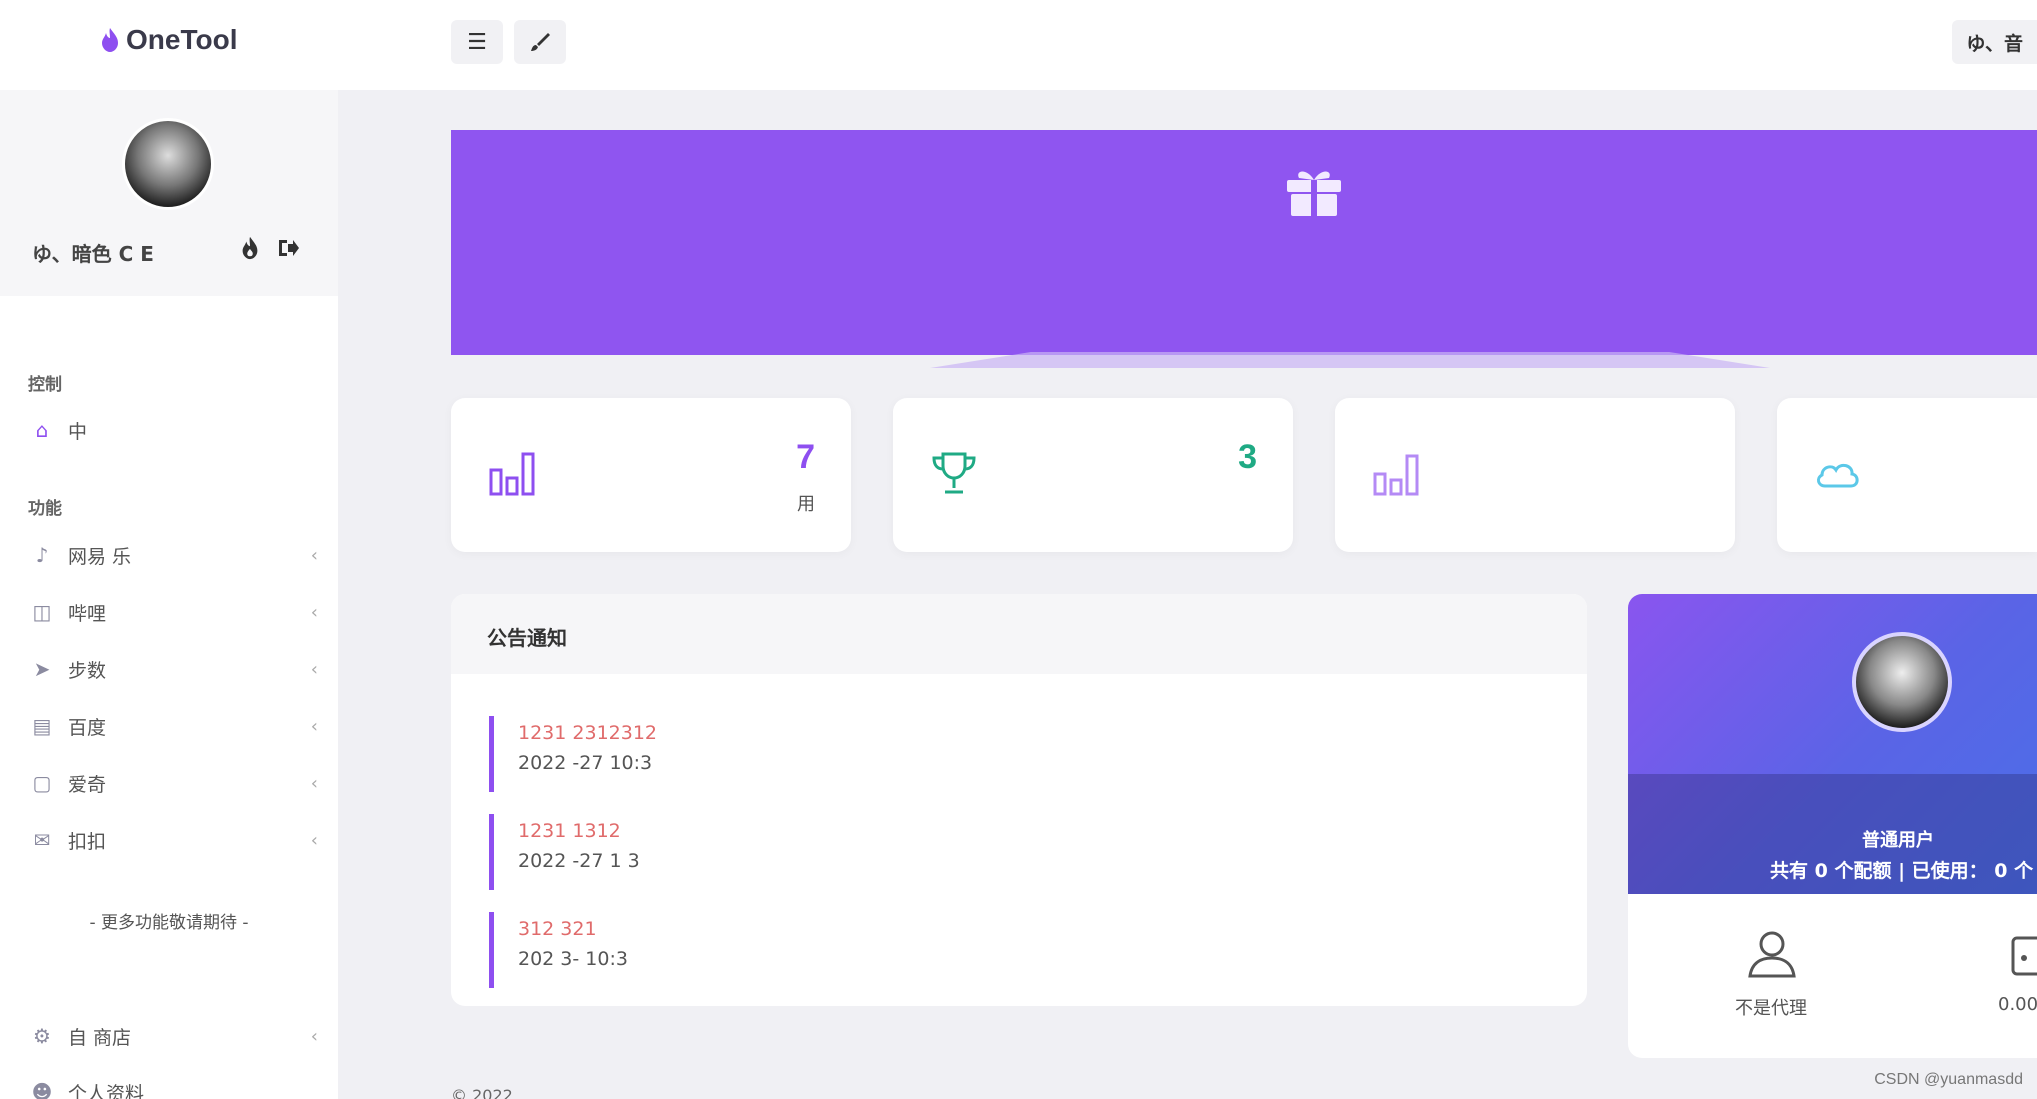  I want to click on sidebar-profile: ゆ、暗色 C E, so click(169, 193).